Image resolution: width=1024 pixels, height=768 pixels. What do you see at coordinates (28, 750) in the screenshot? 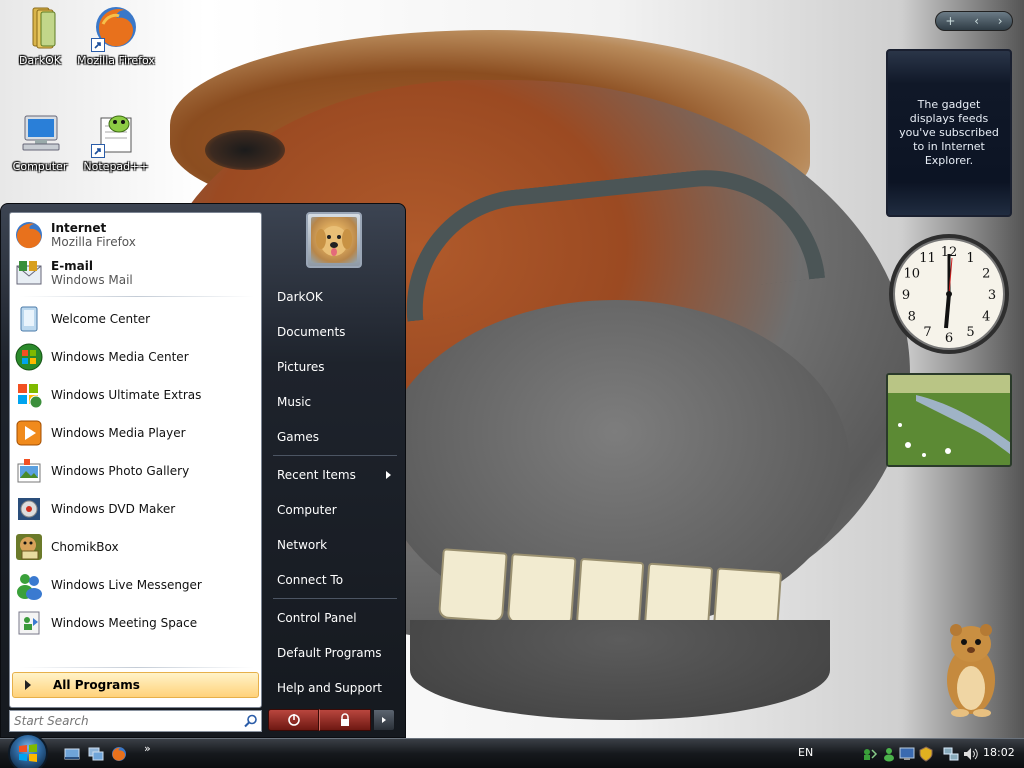
I see `start-button` at bounding box center [28, 750].